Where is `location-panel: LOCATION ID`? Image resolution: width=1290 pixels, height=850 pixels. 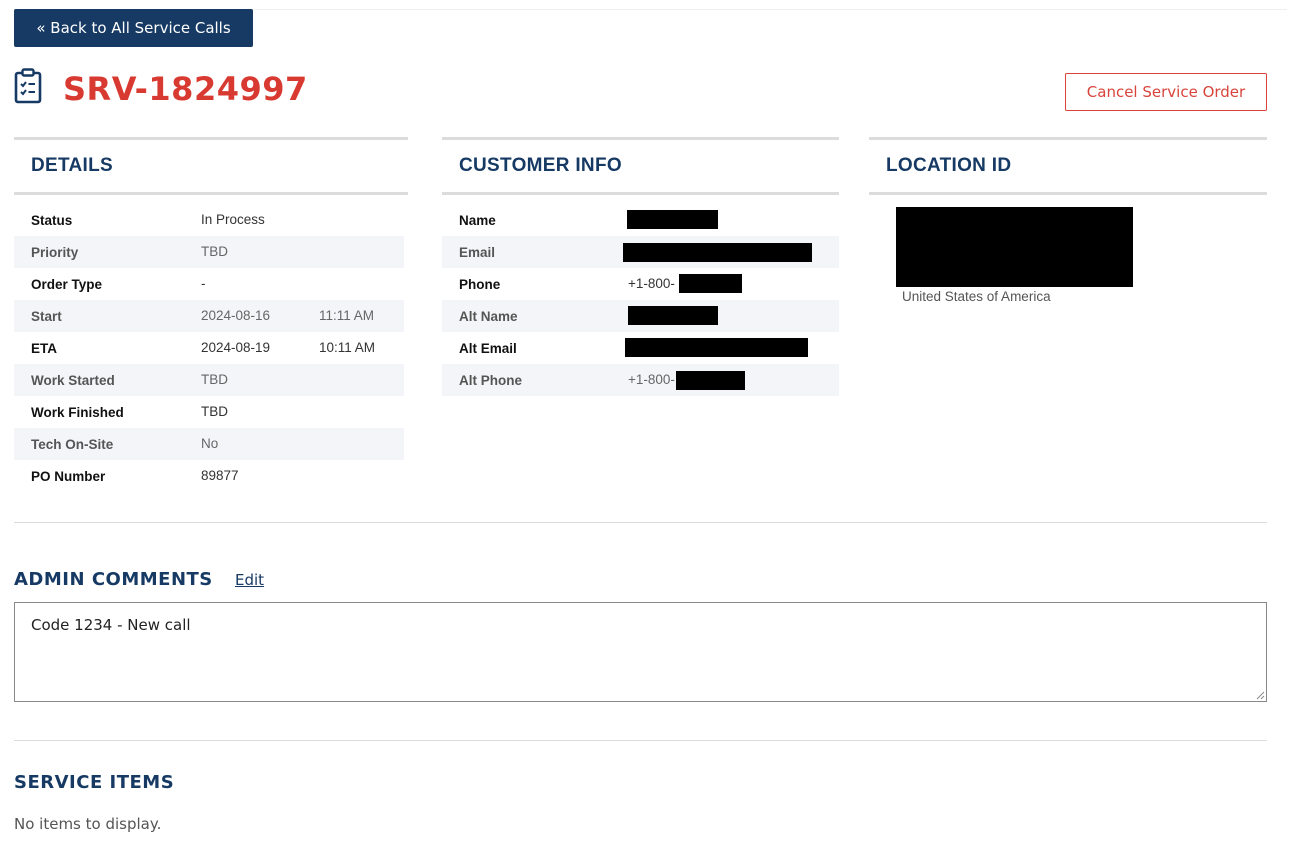 location-panel: LOCATION ID is located at coordinates (1068, 166).